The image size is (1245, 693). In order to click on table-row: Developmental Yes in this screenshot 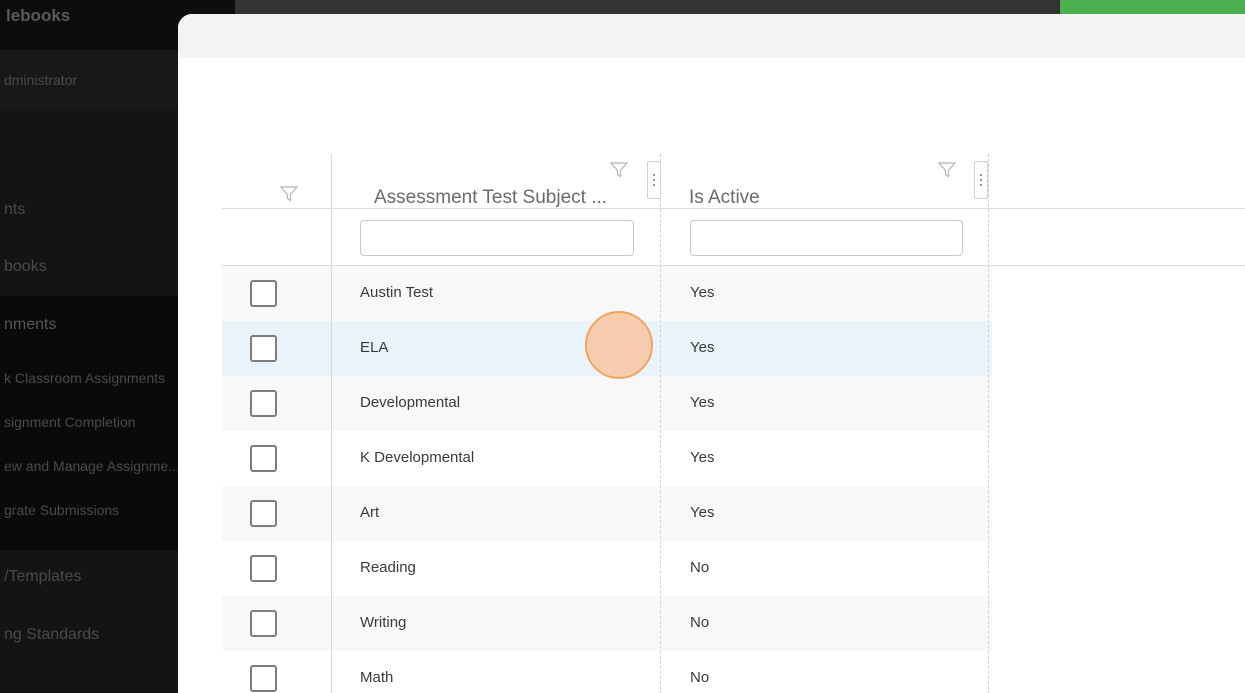, I will do `click(607, 403)`.